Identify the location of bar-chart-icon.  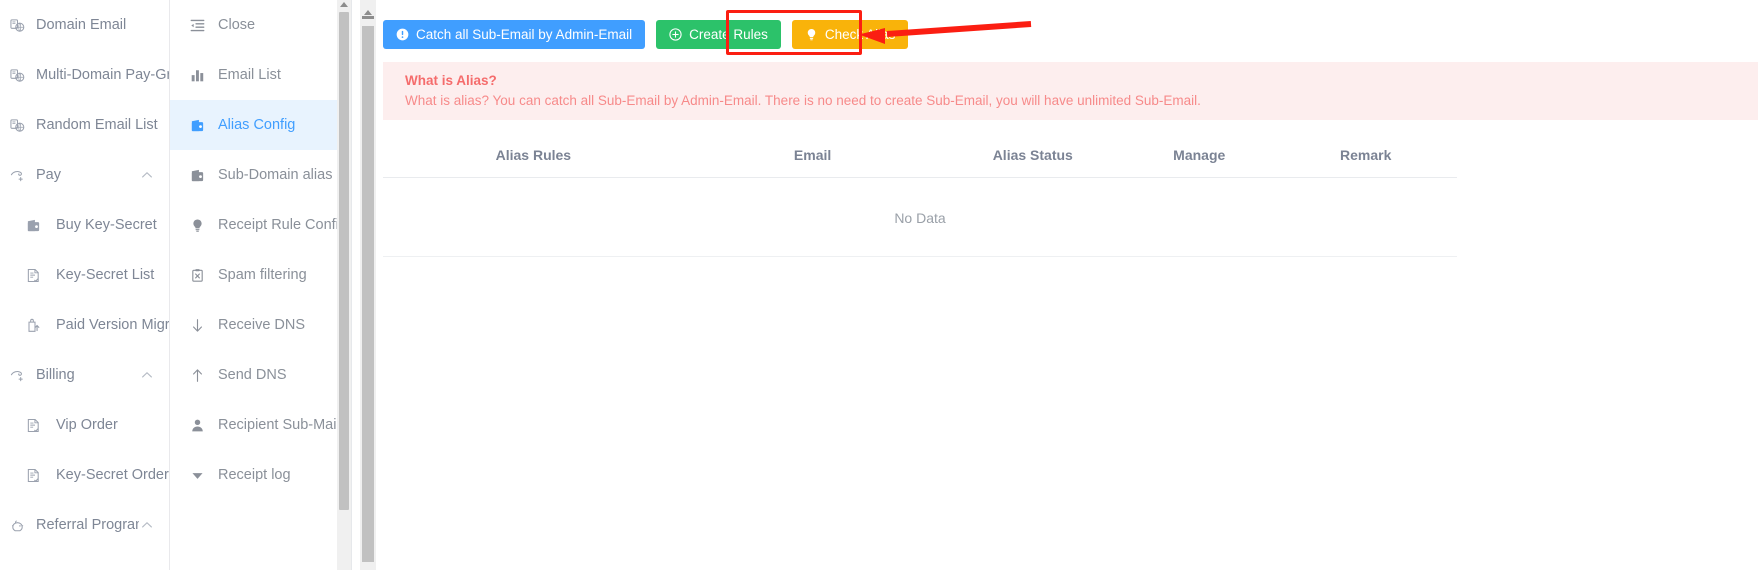
(197, 75).